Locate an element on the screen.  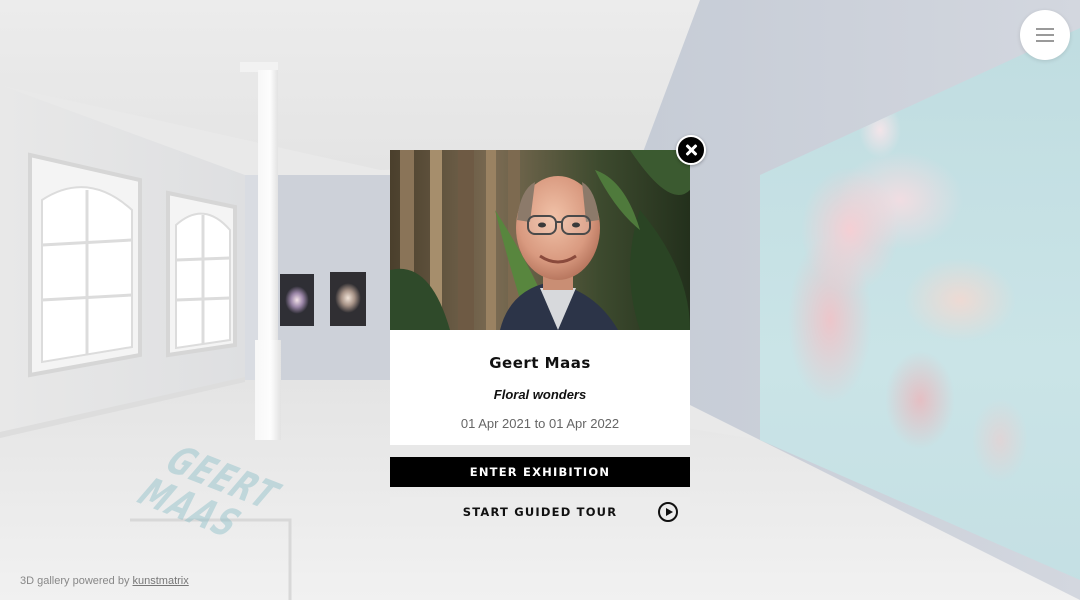
artist-name: Geert Maas is located at coordinates (540, 363).